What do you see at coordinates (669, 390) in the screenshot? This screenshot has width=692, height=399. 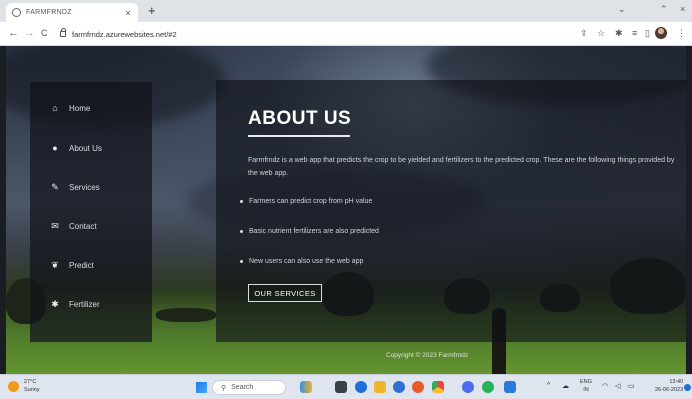 I see `clock-date: 26-06-2023` at bounding box center [669, 390].